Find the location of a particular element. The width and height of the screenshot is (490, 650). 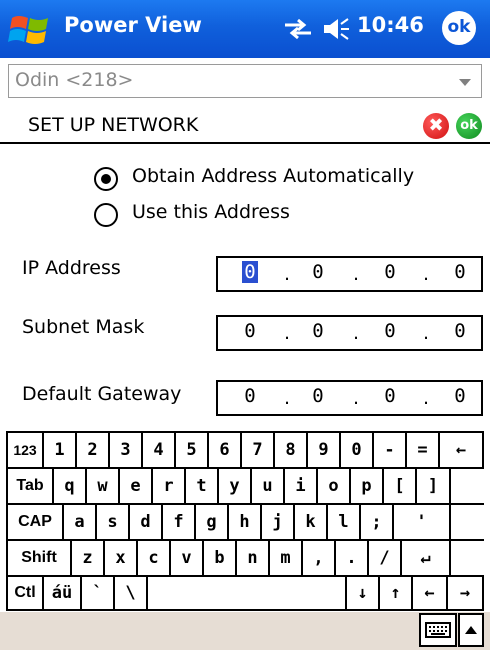

key-i: i is located at coordinates (301, 486).